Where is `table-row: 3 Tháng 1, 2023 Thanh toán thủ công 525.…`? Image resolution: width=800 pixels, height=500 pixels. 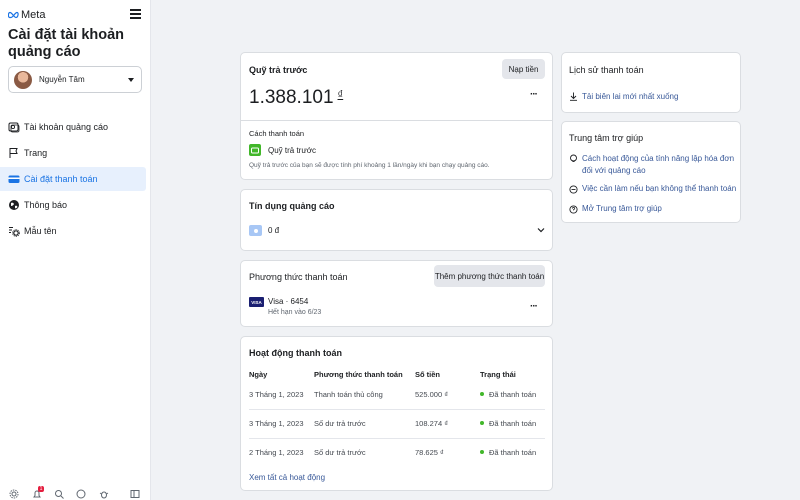 table-row: 3 Tháng 1, 2023 Thanh toán thủ công 525.… is located at coordinates (397, 394).